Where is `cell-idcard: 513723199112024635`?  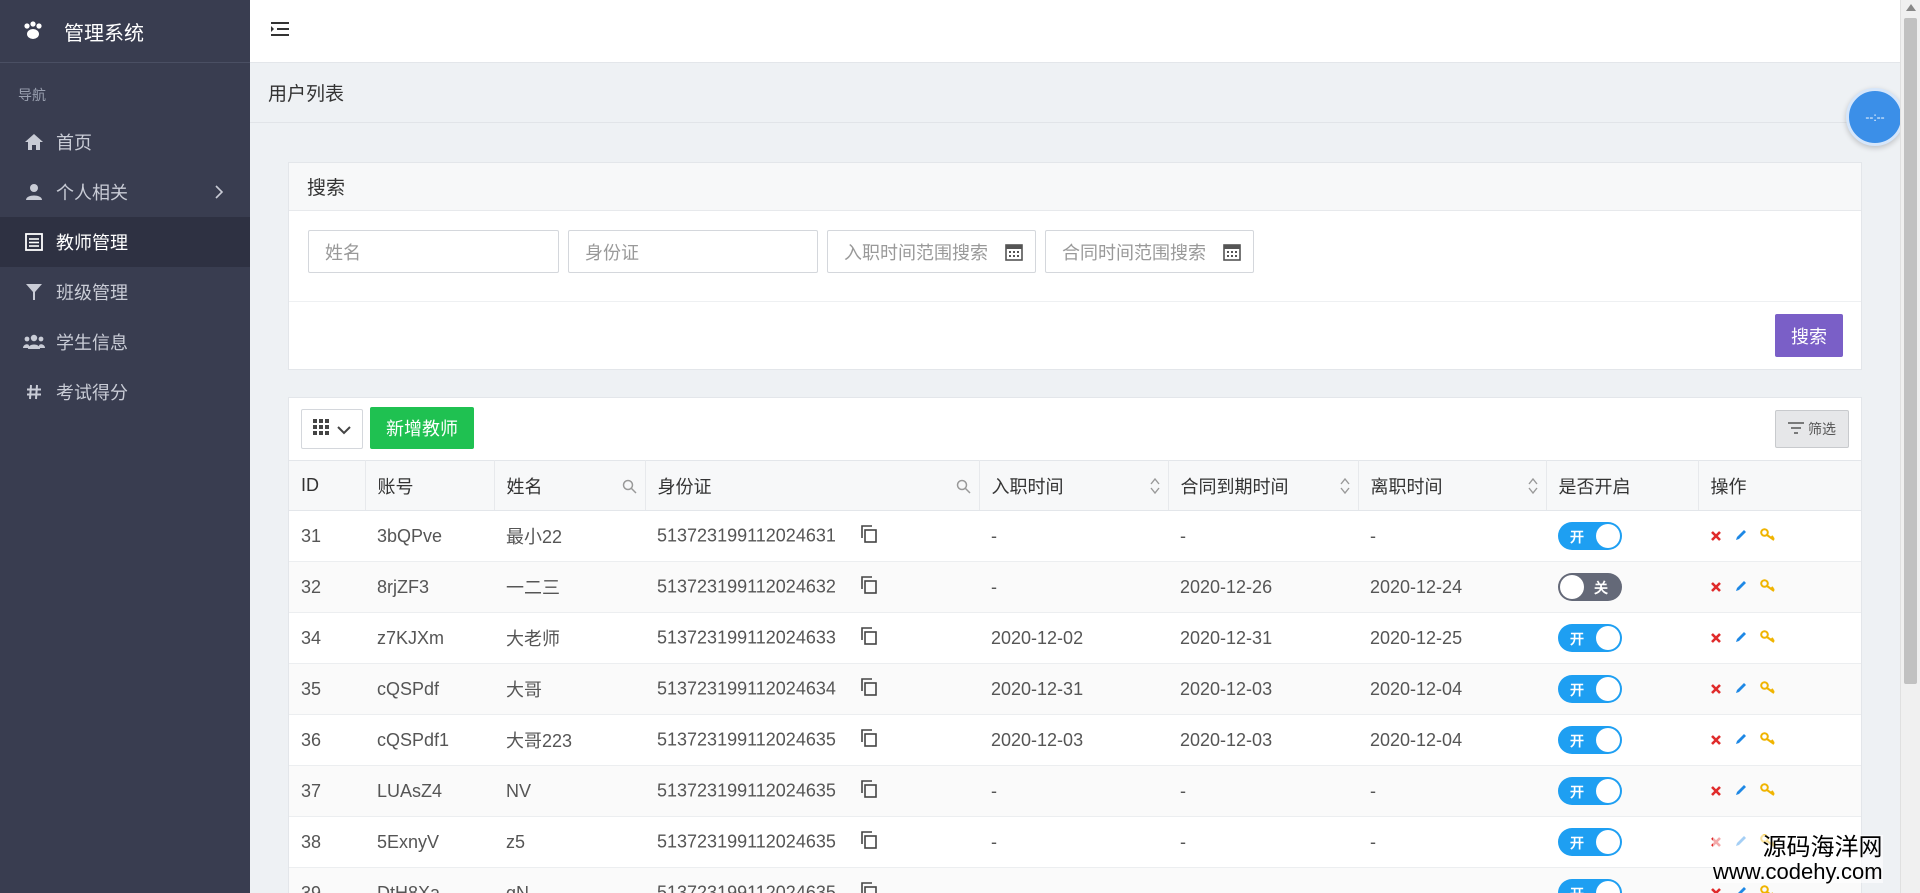 cell-idcard: 513723199112024635 is located at coordinates (812, 880).